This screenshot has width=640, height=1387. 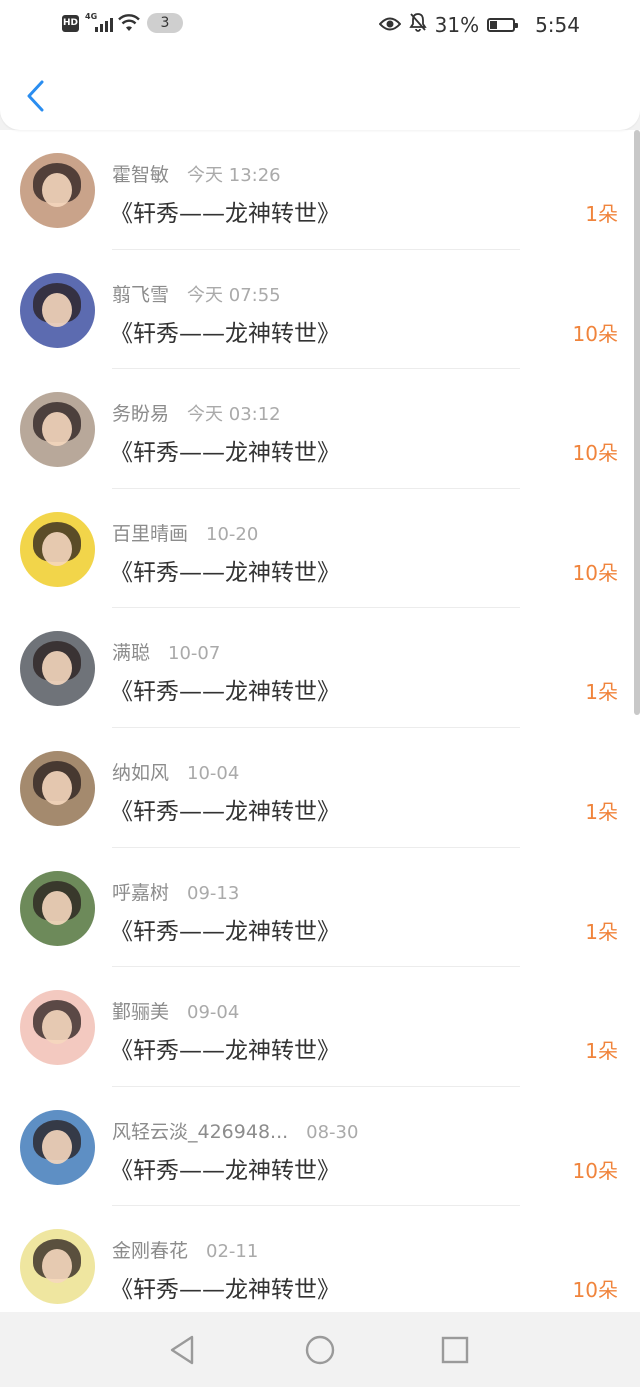 What do you see at coordinates (234, 415) in the screenshot?
I see `gift-time: 今天 03:12` at bounding box center [234, 415].